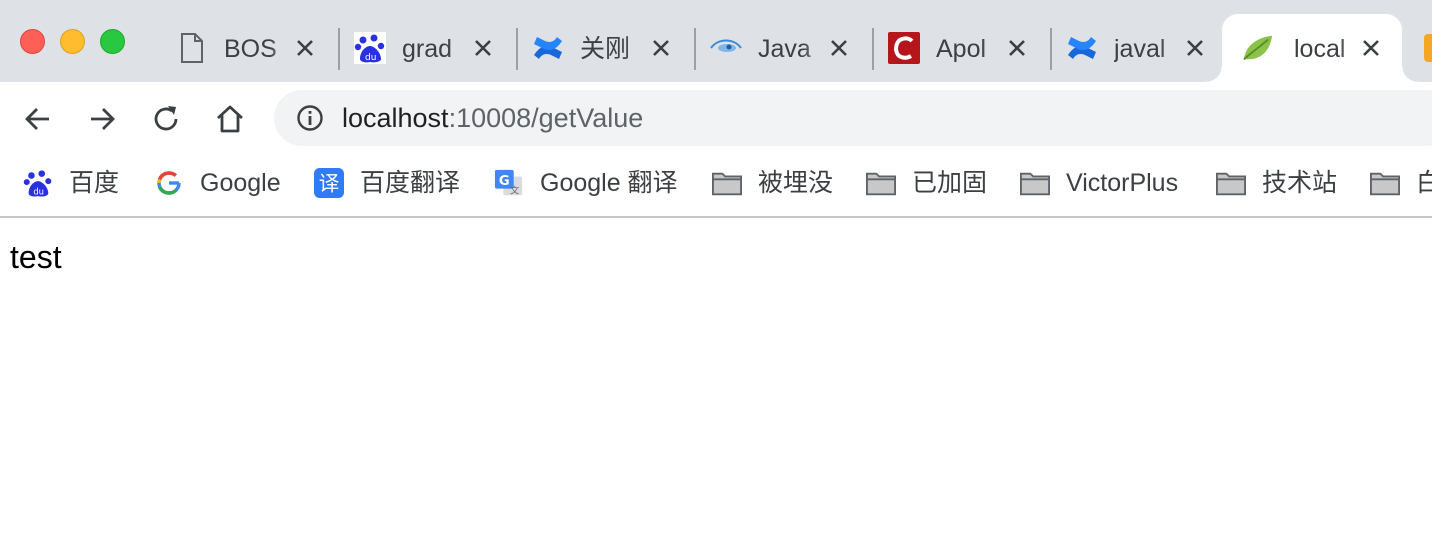 This screenshot has width=1432, height=538. I want to click on spring-leaf-icon, so click(1258, 48).